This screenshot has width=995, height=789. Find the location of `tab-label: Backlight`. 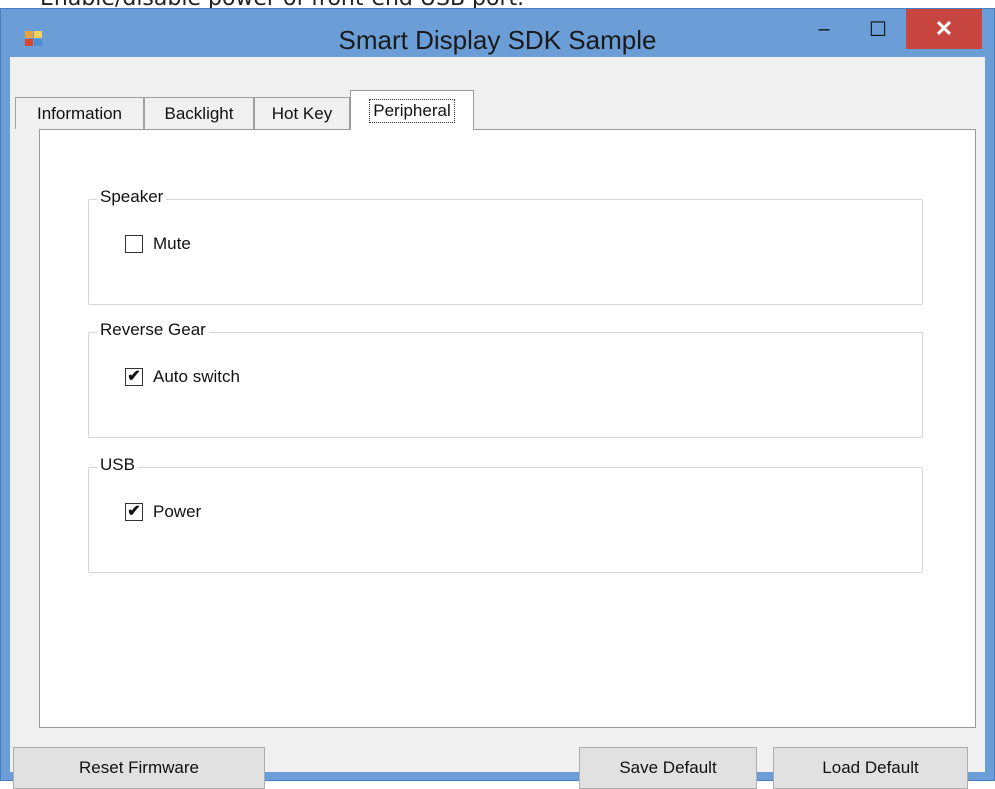

tab-label: Backlight is located at coordinates (199, 113).